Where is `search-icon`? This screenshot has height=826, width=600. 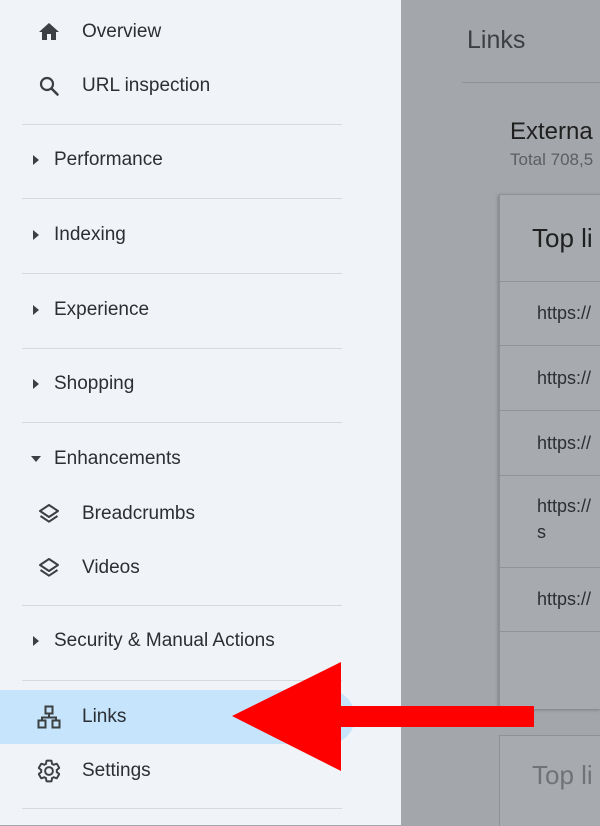
search-icon is located at coordinates (49, 86).